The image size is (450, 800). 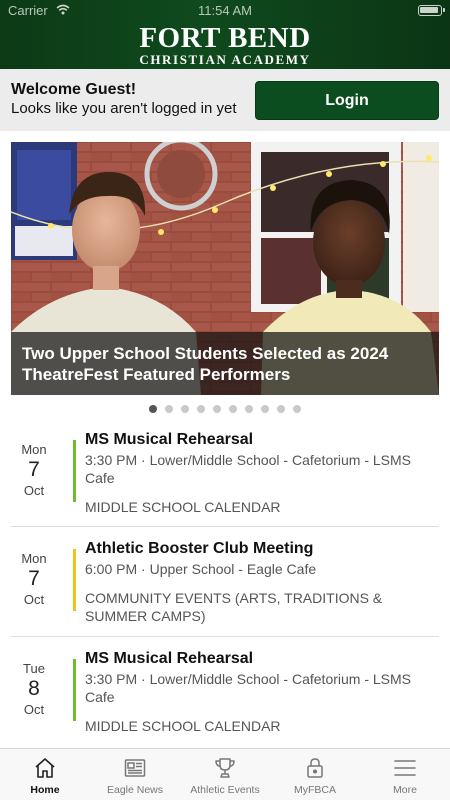 I want to click on home-icon, so click(x=45, y=768).